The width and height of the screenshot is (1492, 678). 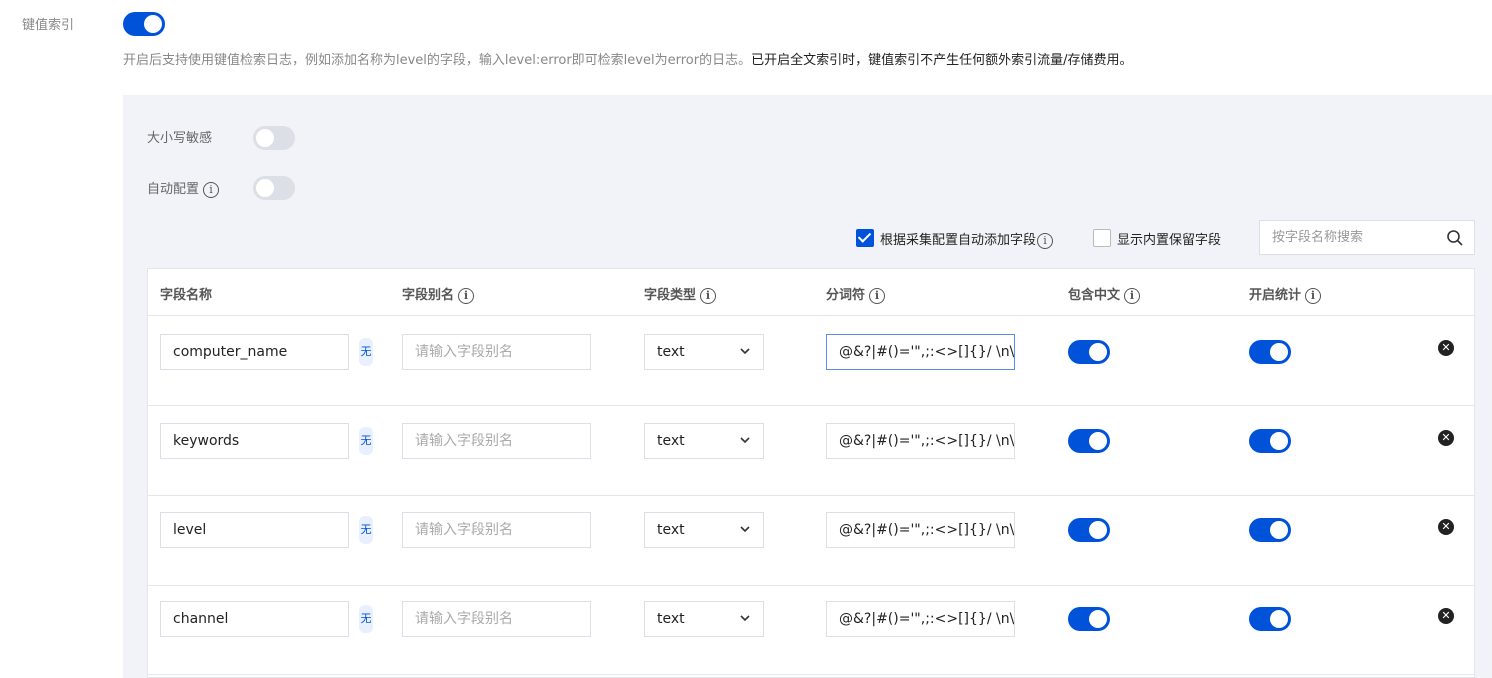 What do you see at coordinates (1094, 295) in the screenshot?
I see `header-chinese-text: 包含中文` at bounding box center [1094, 295].